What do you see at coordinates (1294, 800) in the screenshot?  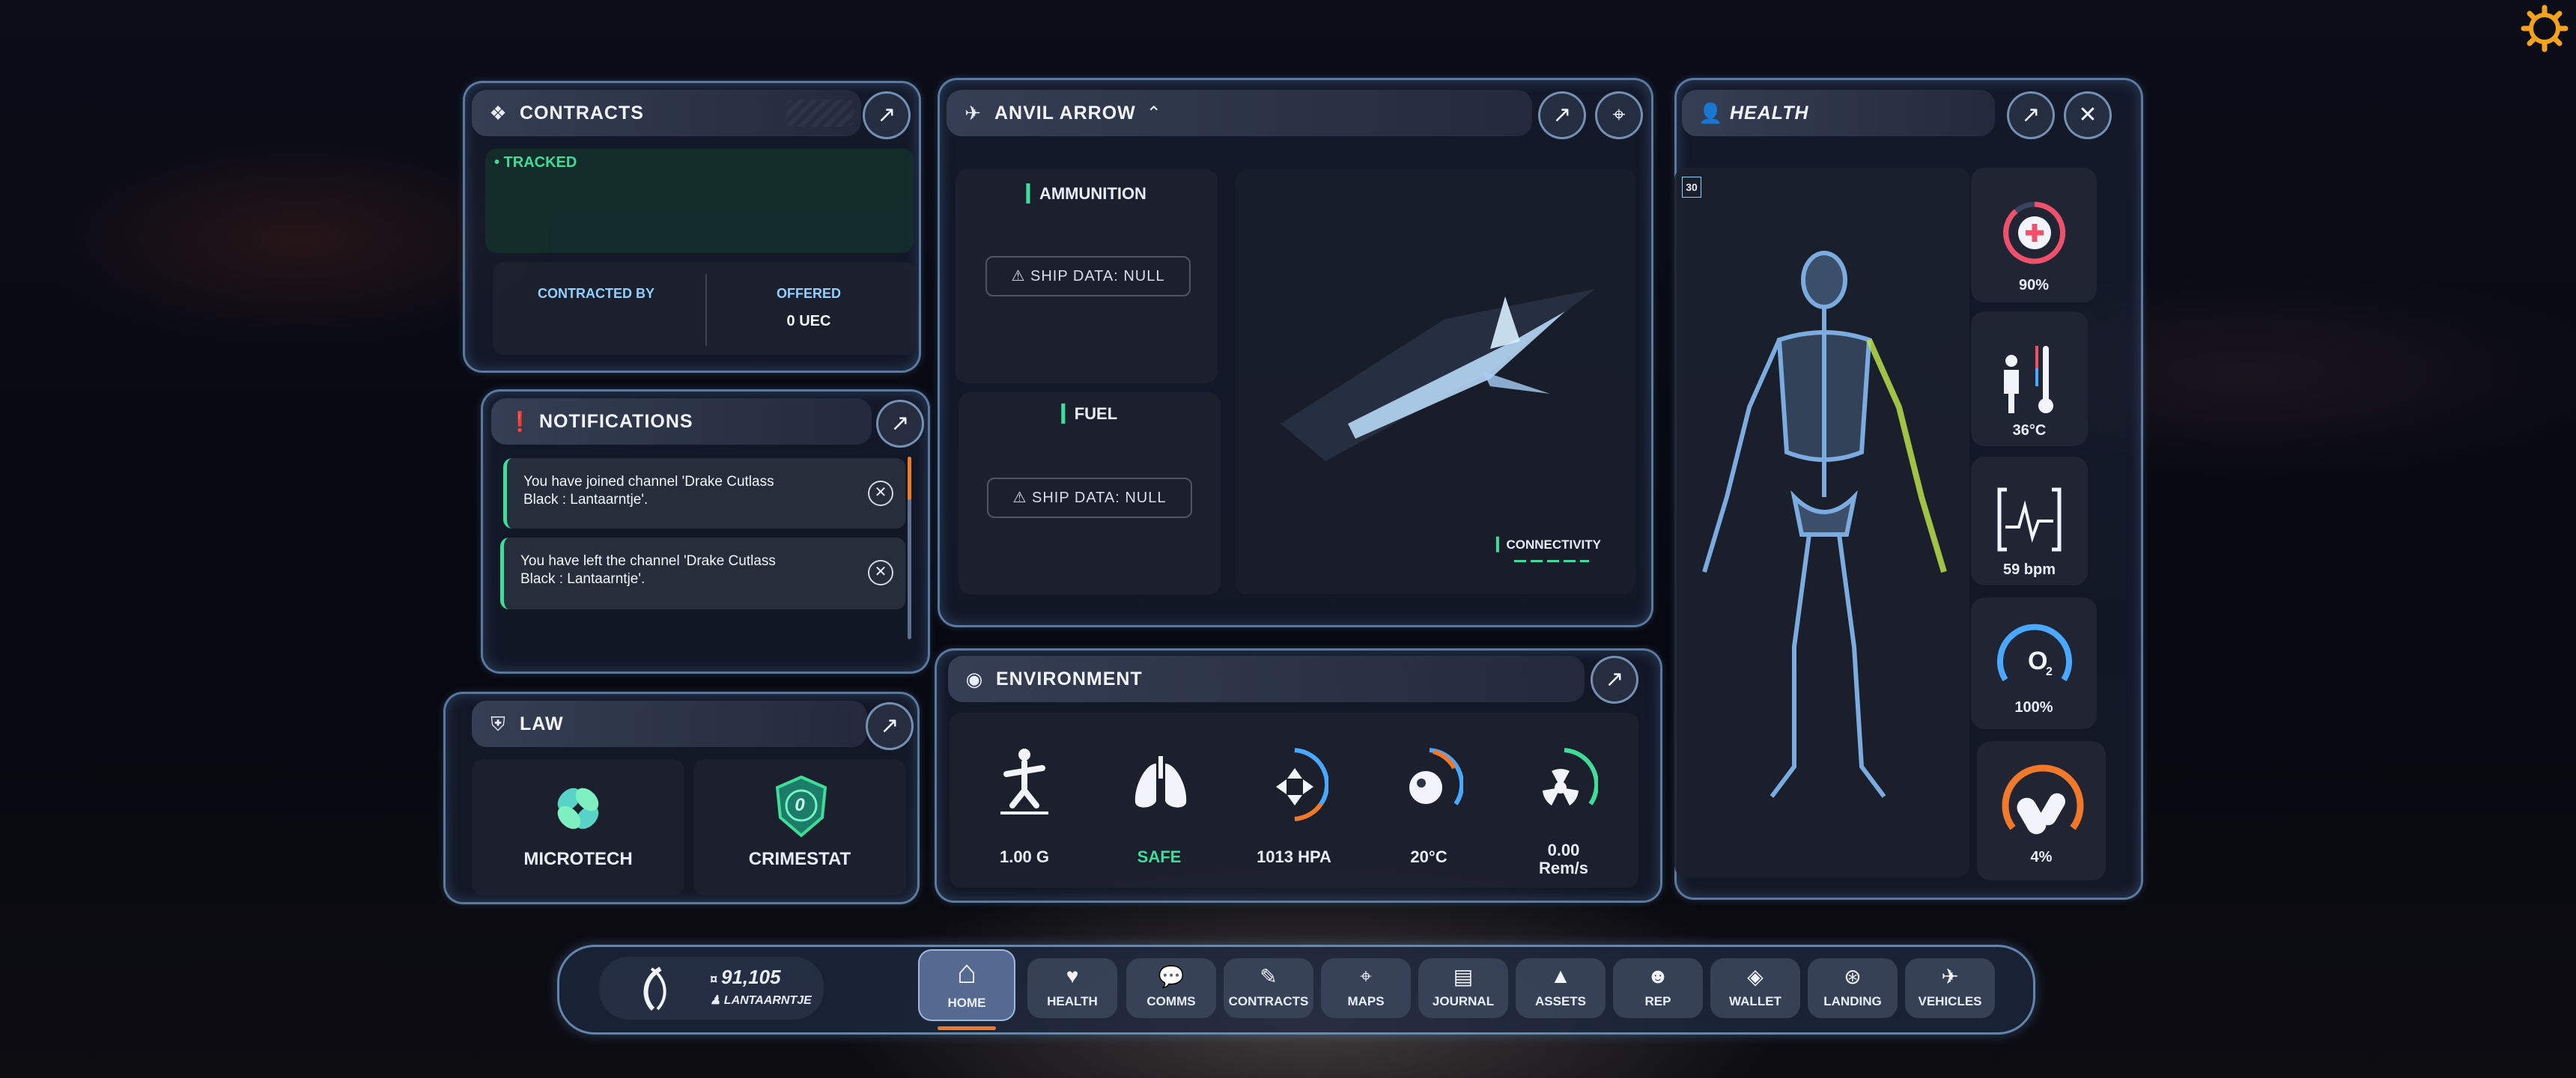 I see `env-pressure: 1013 HPA` at bounding box center [1294, 800].